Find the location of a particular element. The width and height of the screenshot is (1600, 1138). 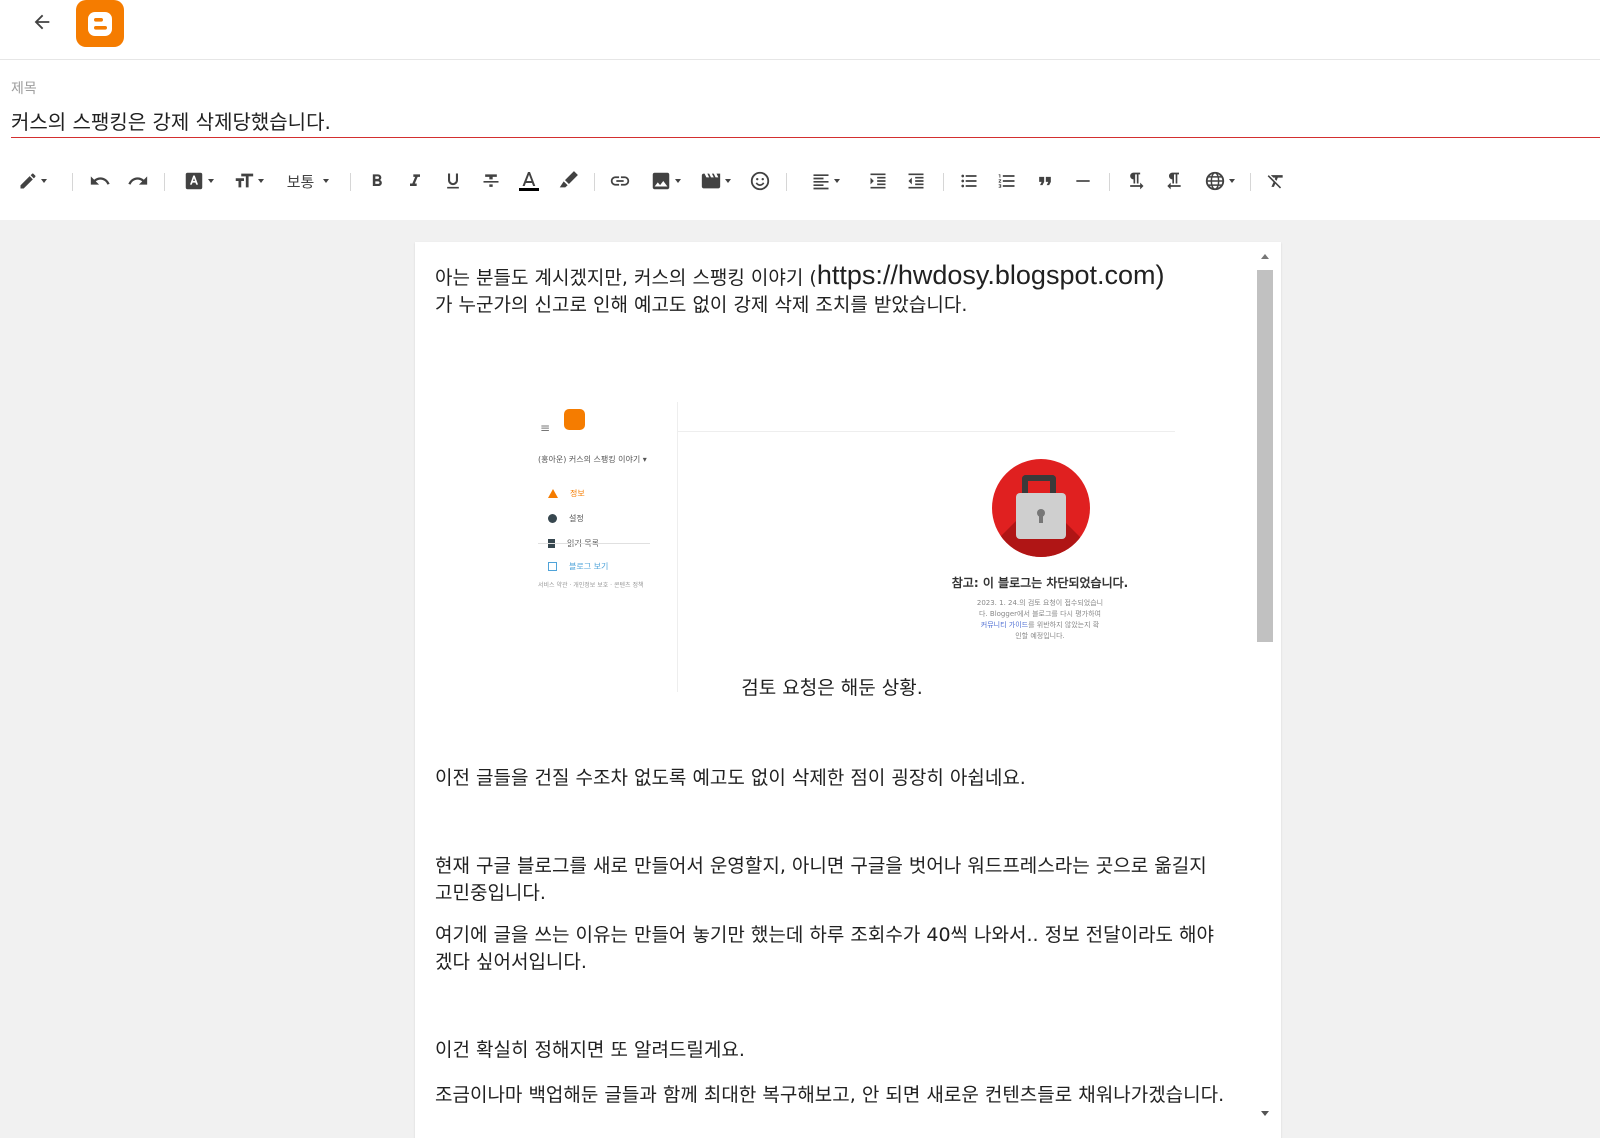

screenshot-footer: 서비스 약관 · 개인정보 보호 · 콘텐츠 정책 is located at coordinates (591, 585).